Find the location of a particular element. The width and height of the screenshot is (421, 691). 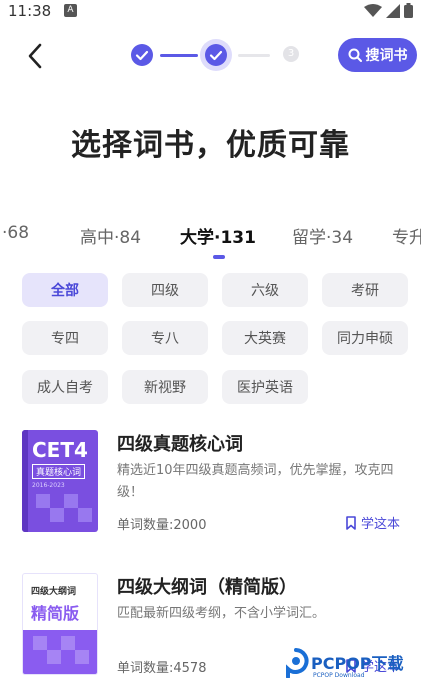

step-3-pending: 3 is located at coordinates (291, 54).